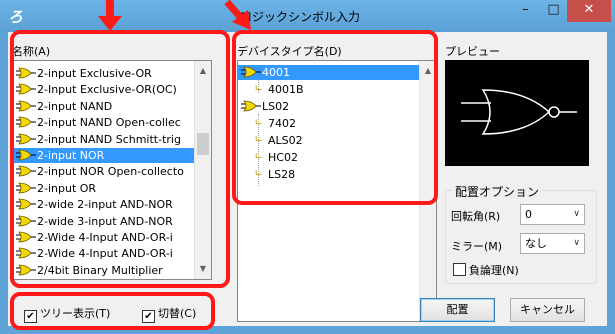 This screenshot has width=615, height=334. What do you see at coordinates (300, 17) in the screenshot?
I see `window-title: ロジックシンボル入力` at bounding box center [300, 17].